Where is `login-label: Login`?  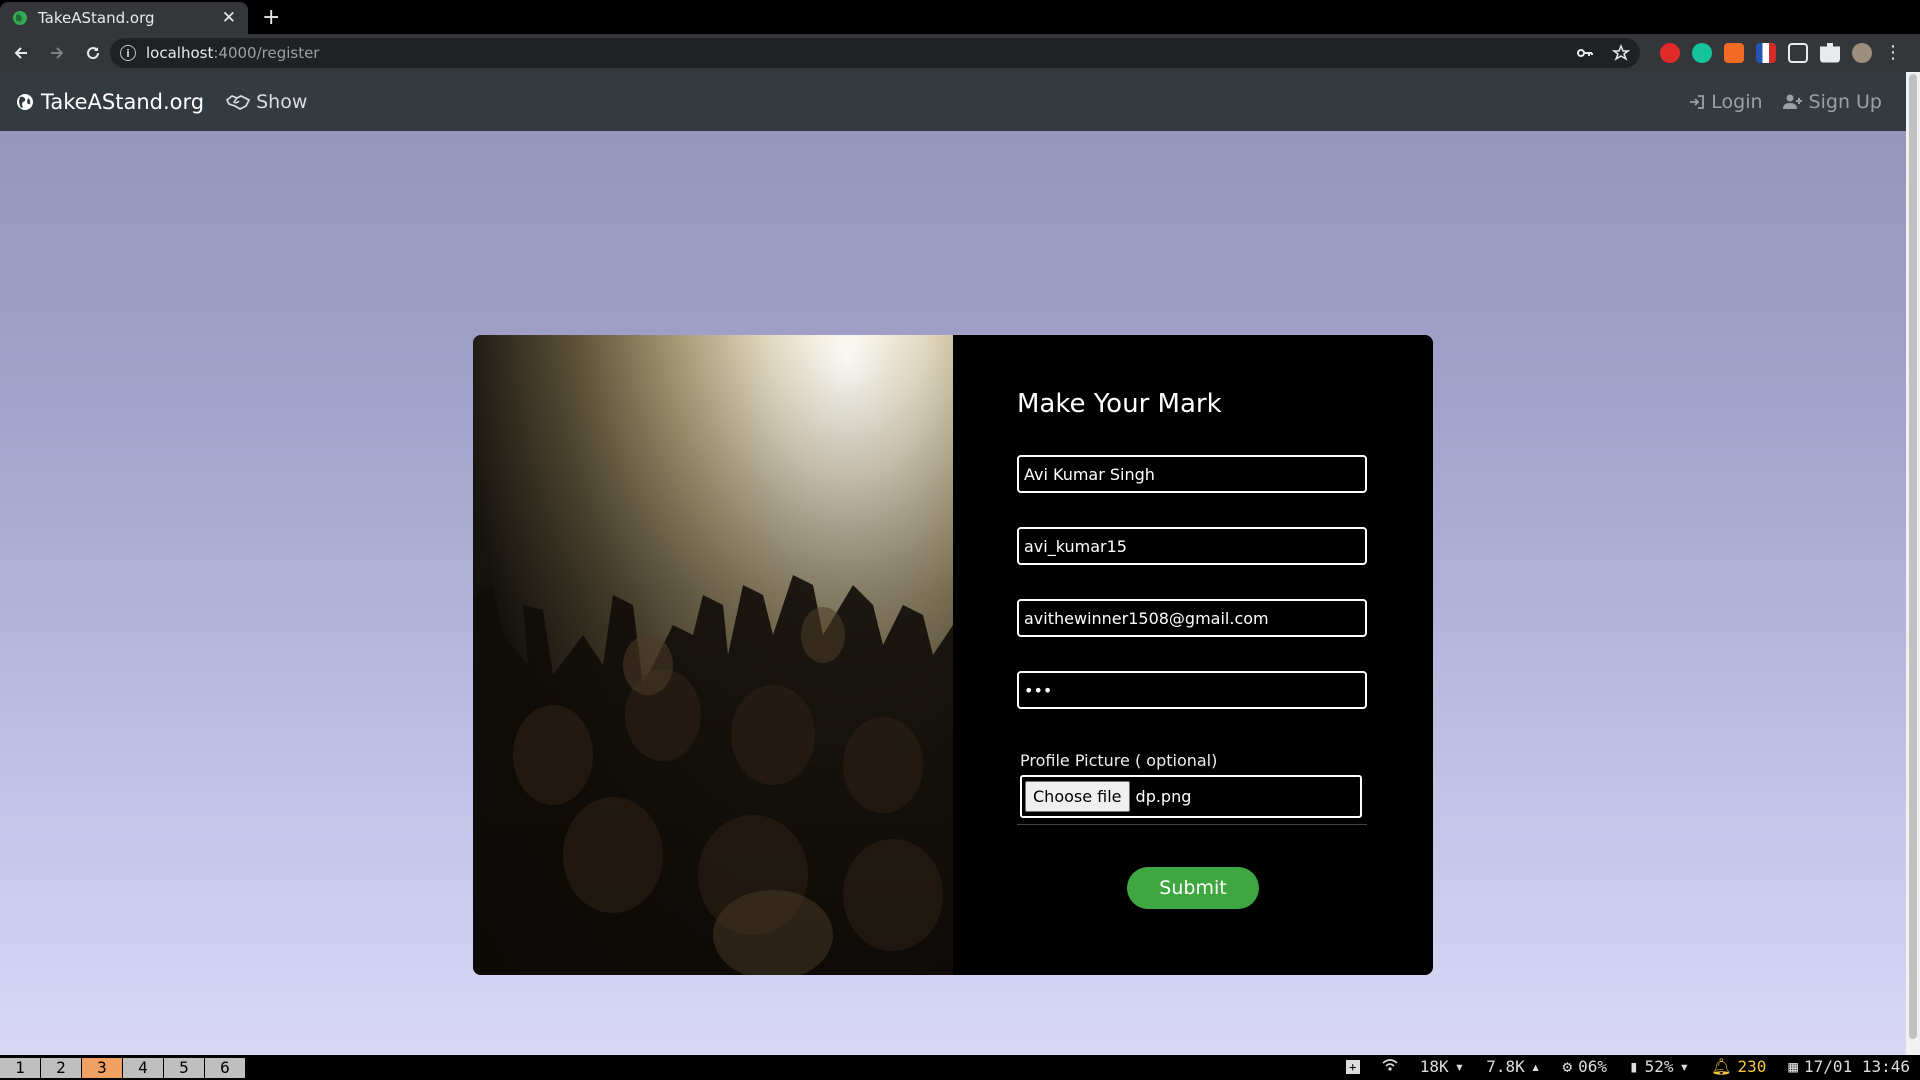
login-label: Login is located at coordinates (1737, 101).